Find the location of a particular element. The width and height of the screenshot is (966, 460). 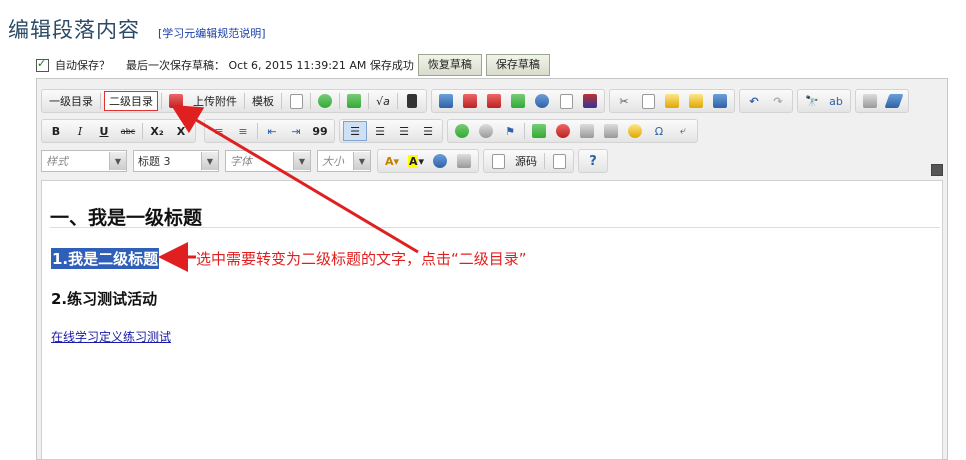

toolbar-group-text-style: B I U abc X₂ X is located at coordinates (118, 131).